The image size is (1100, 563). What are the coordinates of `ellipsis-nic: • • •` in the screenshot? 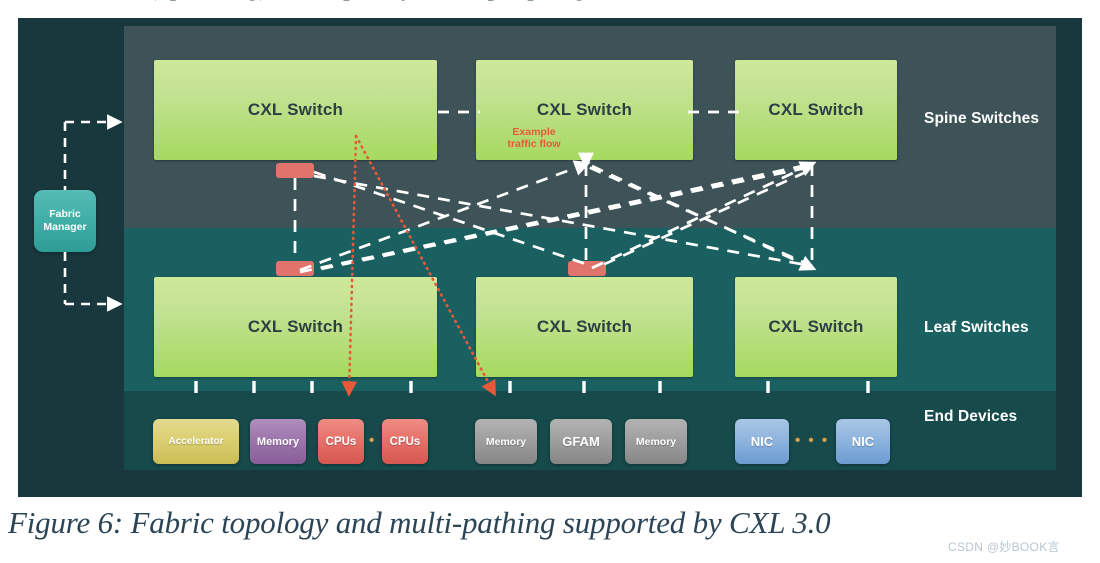 It's located at (812, 440).